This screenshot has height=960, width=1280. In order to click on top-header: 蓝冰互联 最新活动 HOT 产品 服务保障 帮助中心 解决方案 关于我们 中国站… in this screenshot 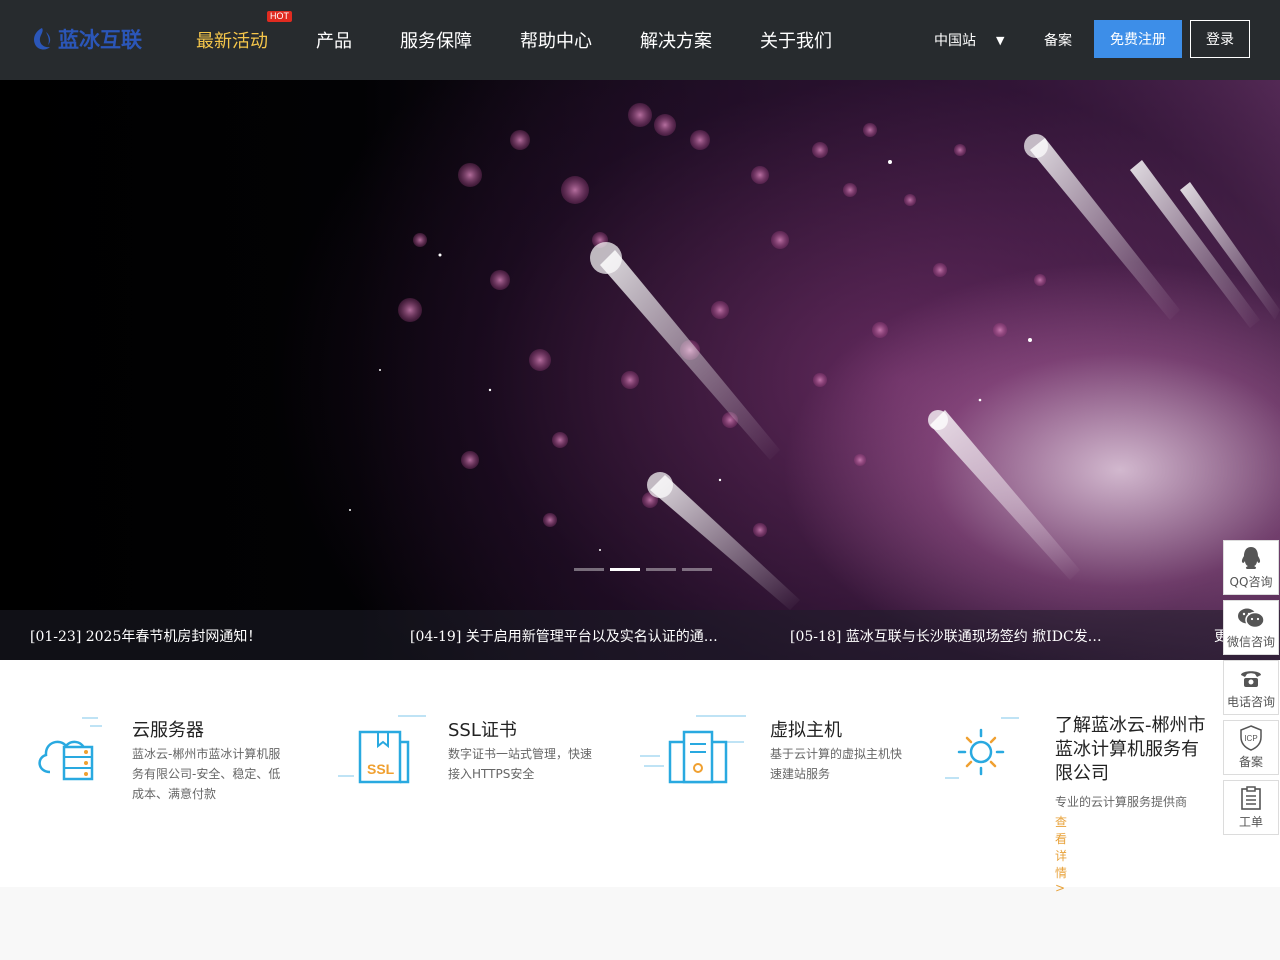, I will do `click(640, 40)`.